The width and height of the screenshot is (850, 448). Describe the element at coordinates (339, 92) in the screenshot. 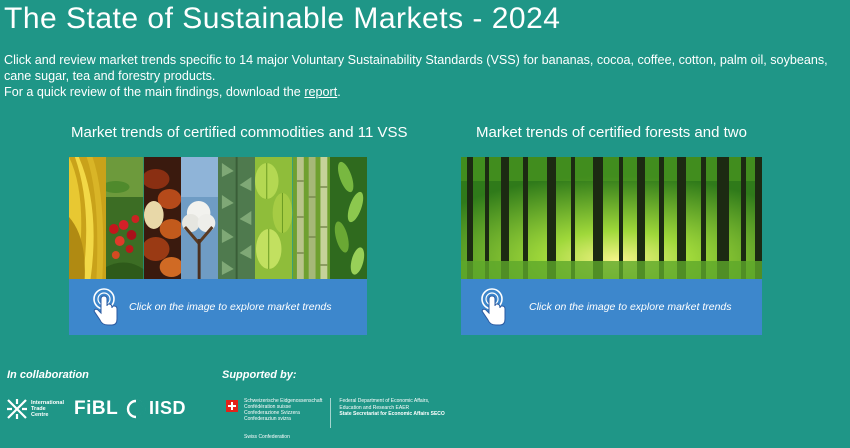

I see `intro-line-2-suffix: .` at that location.